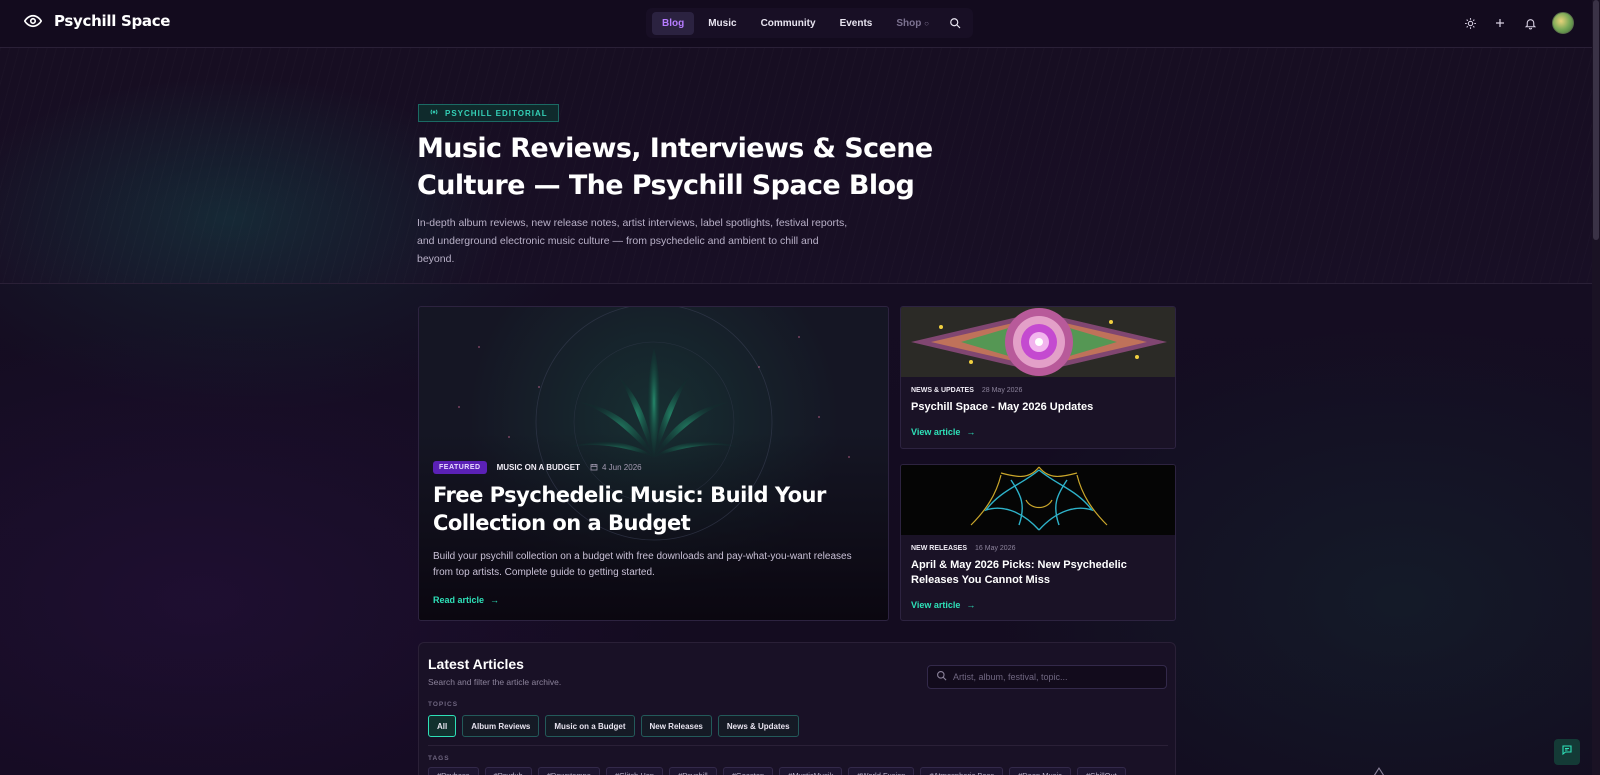  Describe the element at coordinates (501, 726) in the screenshot. I see `topic-chip-album-reviews: Album Reviews` at that location.